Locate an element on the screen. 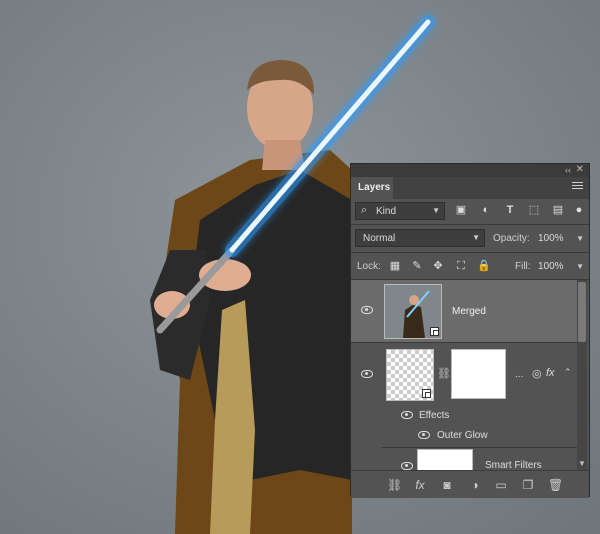 The width and height of the screenshot is (600, 534). new-layer-icon: ❐ is located at coordinates (528, 485).